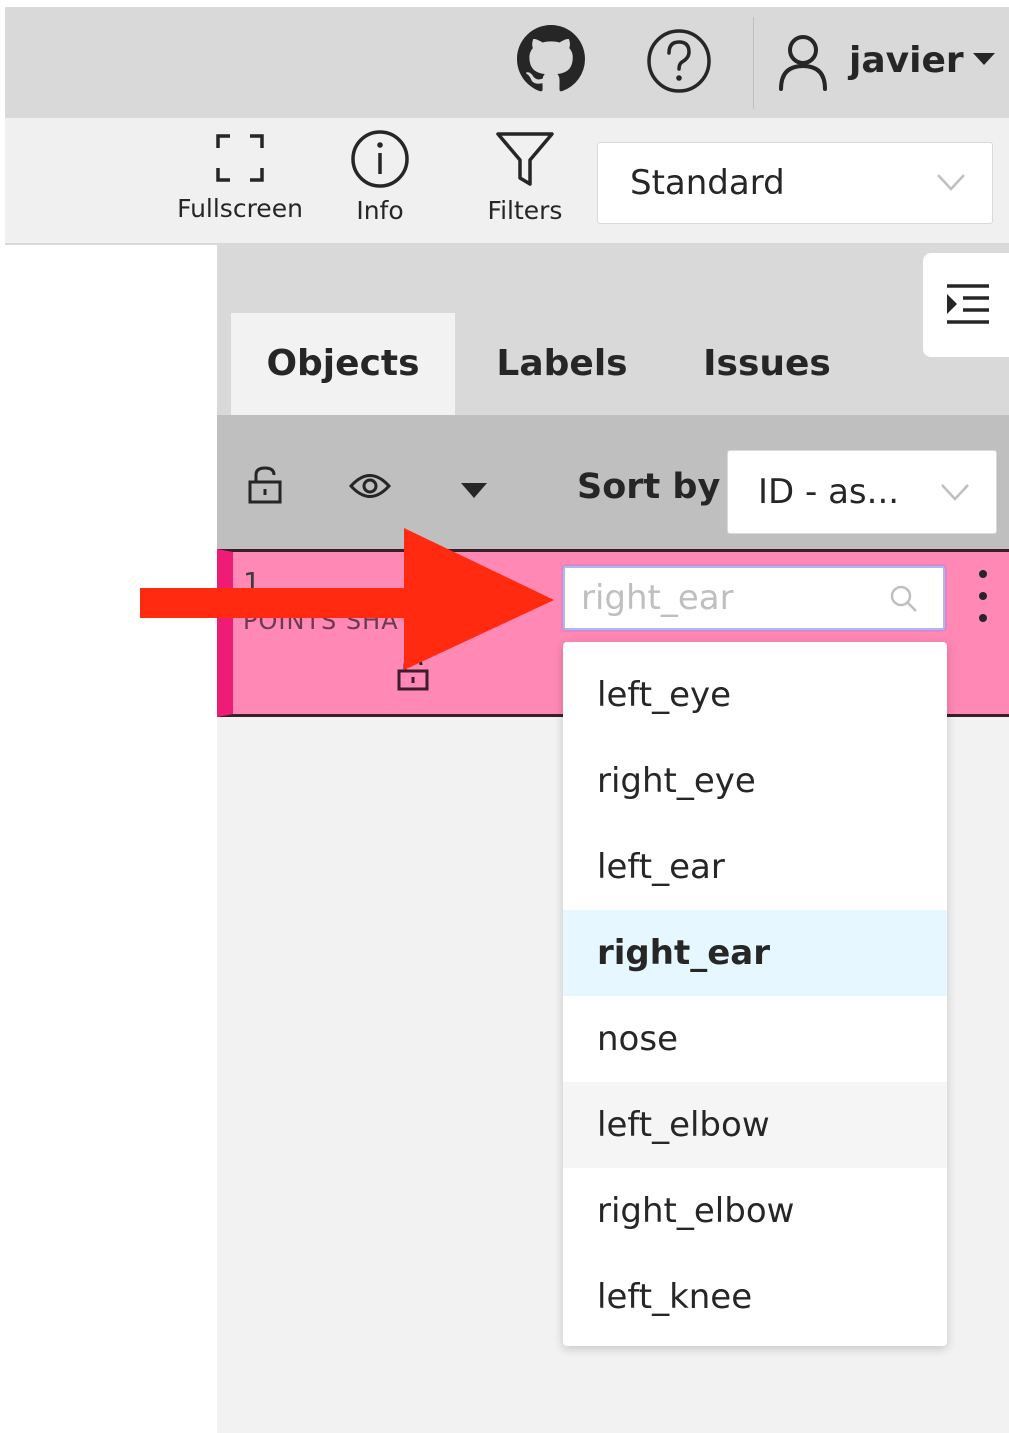 The width and height of the screenshot is (1009, 1433). I want to click on help-icon, so click(679, 61).